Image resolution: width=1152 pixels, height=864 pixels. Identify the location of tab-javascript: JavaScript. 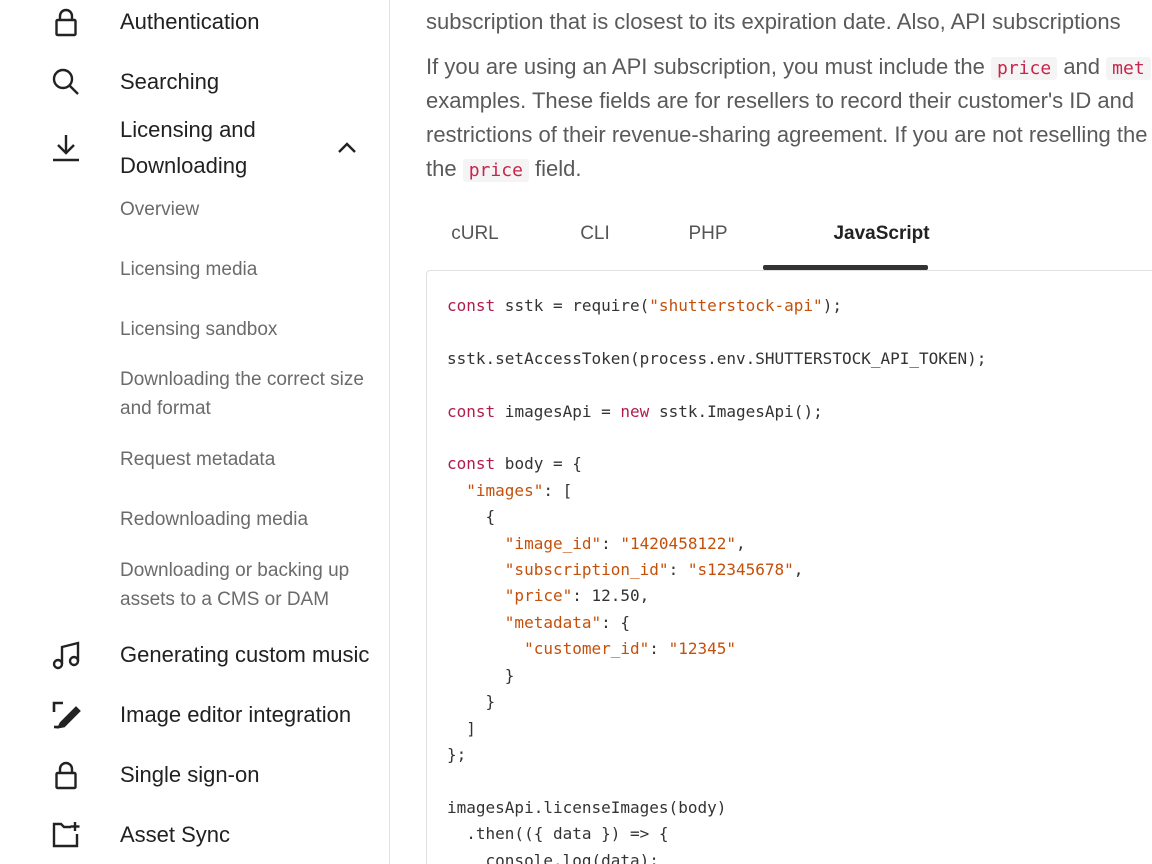
(881, 237).